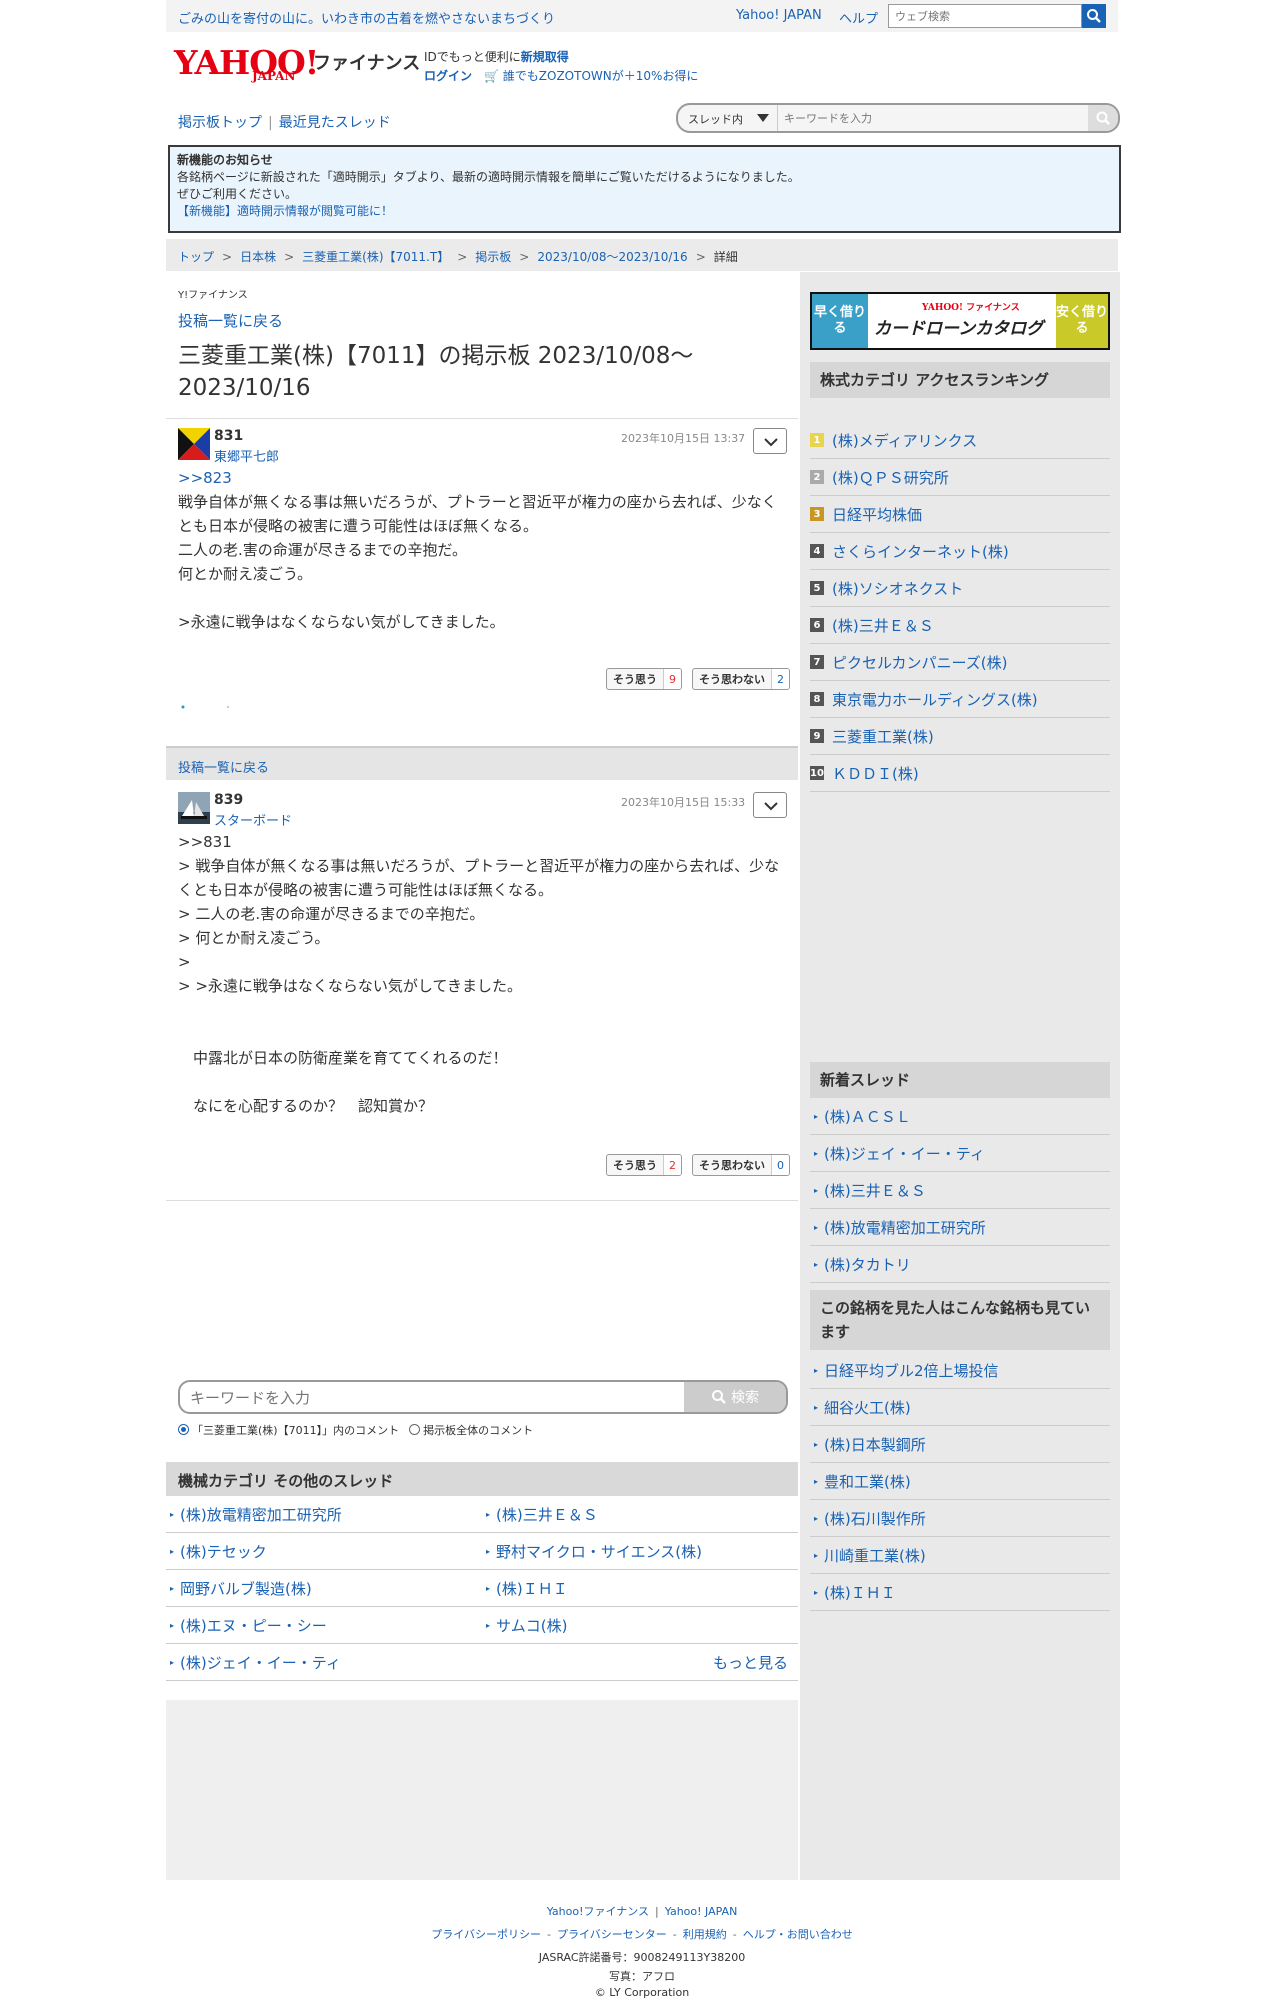 This screenshot has width=1284, height=2001. I want to click on also-viewed-label: 日経平均ブル2倍上場投信, so click(911, 1370).